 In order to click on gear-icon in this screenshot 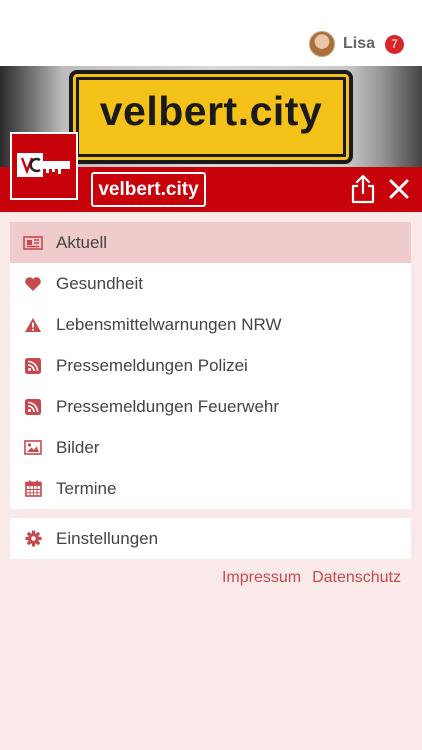, I will do `click(33, 538)`.